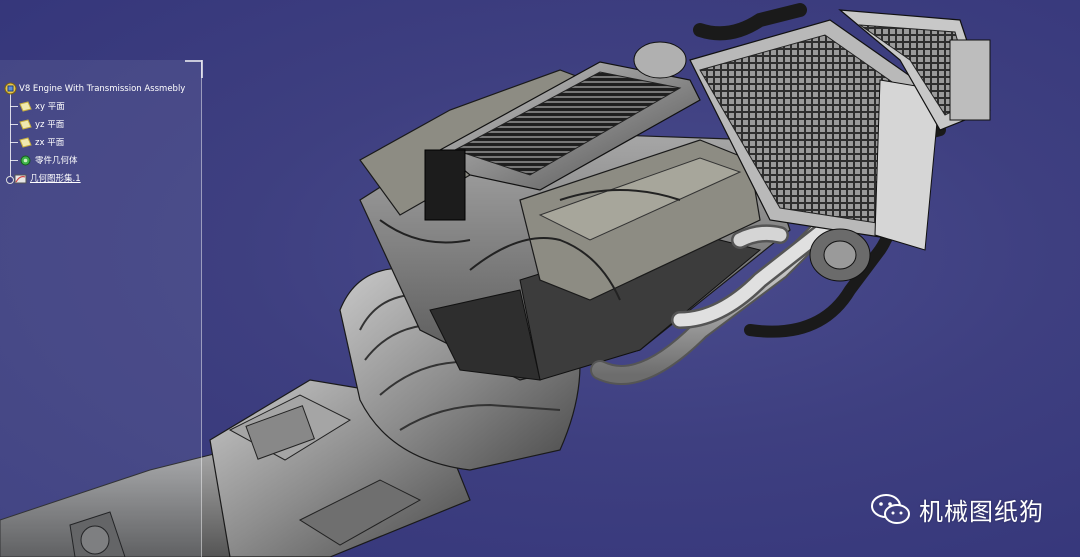  Describe the element at coordinates (25, 160) in the screenshot. I see `part-body-icon` at that location.